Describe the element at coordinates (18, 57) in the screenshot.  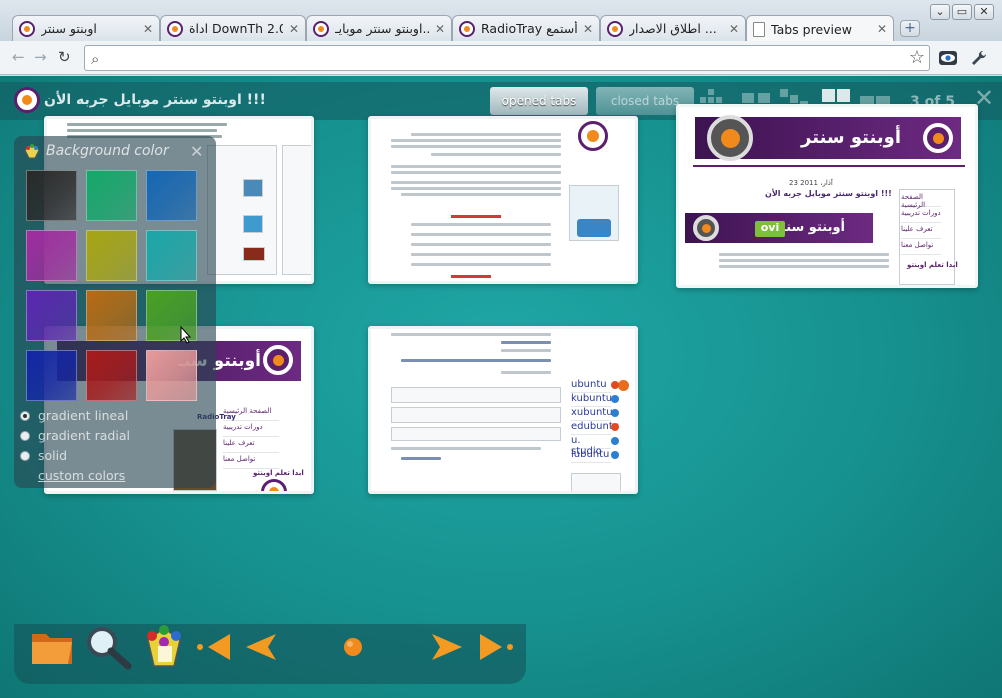
I see `back-button: ←` at that location.